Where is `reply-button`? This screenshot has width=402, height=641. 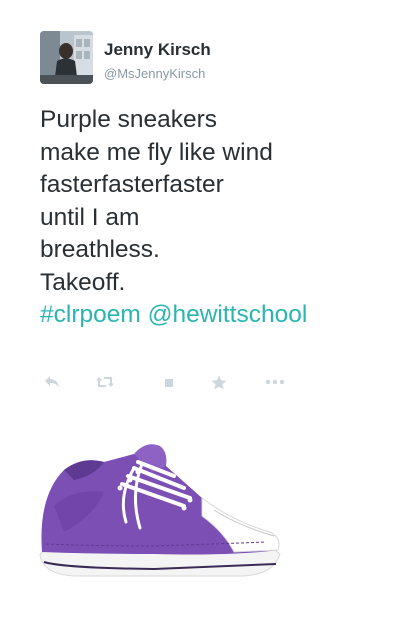 reply-button is located at coordinates (52, 382).